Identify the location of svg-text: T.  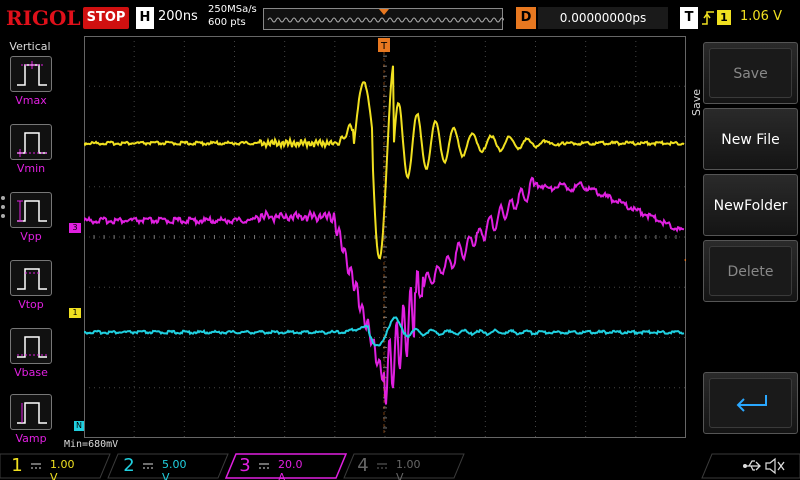
(384, 46).